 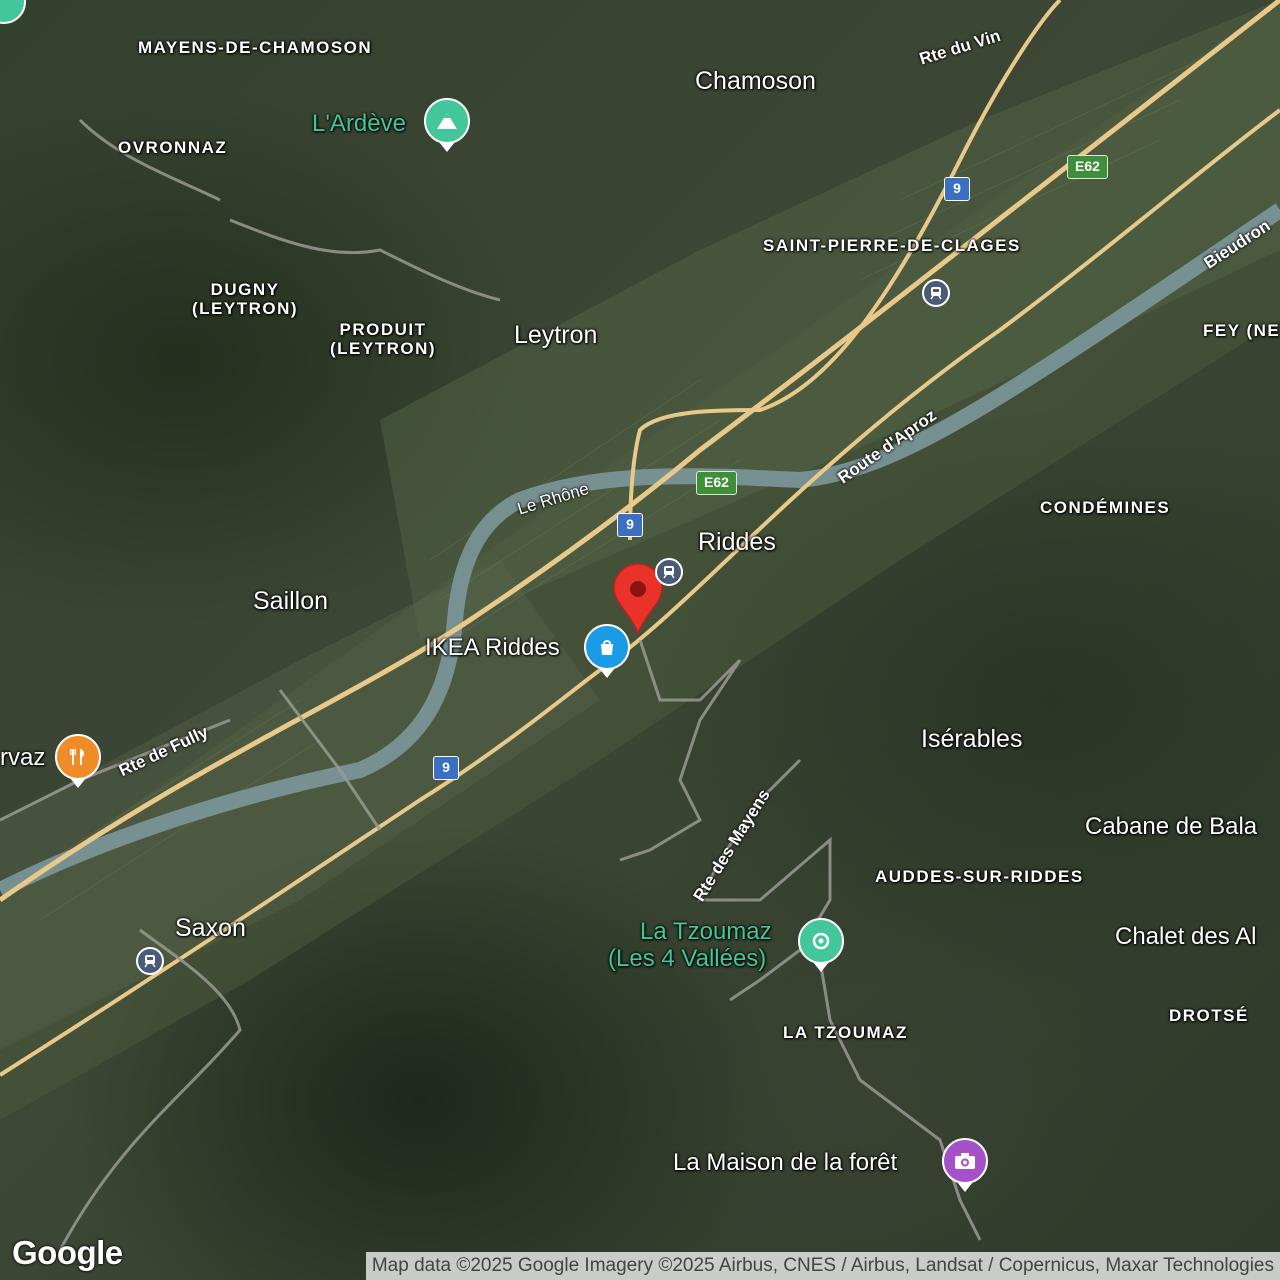 What do you see at coordinates (1105, 507) in the screenshot?
I see `area-label: CONDÉMINES` at bounding box center [1105, 507].